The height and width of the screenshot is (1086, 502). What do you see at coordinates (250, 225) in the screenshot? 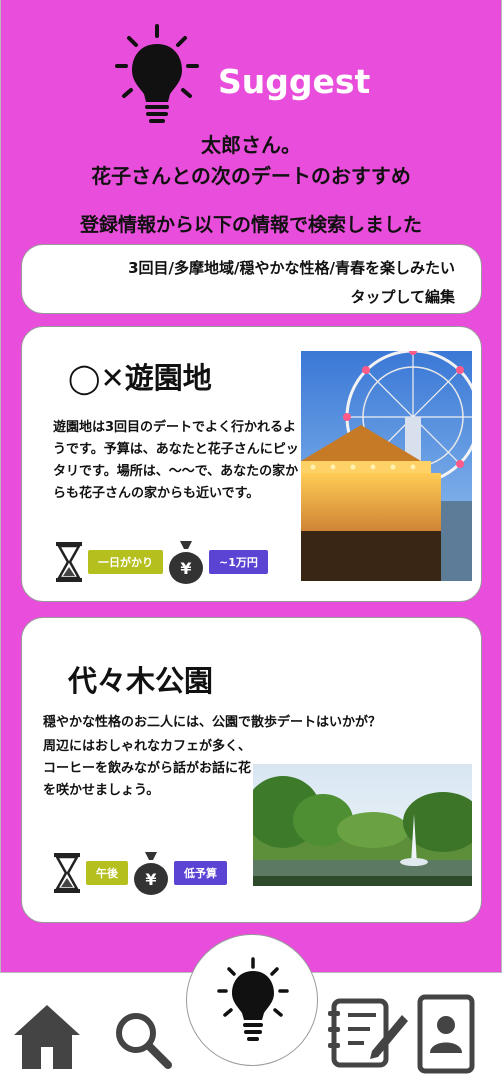
I see `search-caption: 登録情報から以下の情報で検索しました` at bounding box center [250, 225].